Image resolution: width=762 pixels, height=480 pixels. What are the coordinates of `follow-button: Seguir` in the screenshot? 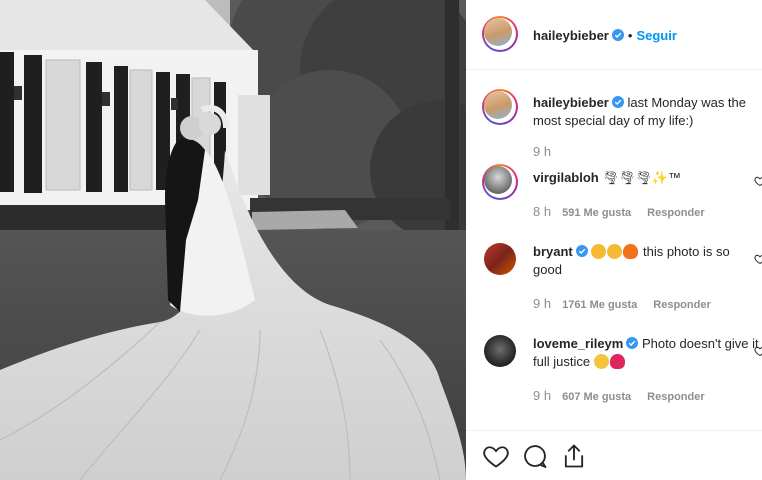 It's located at (656, 35).